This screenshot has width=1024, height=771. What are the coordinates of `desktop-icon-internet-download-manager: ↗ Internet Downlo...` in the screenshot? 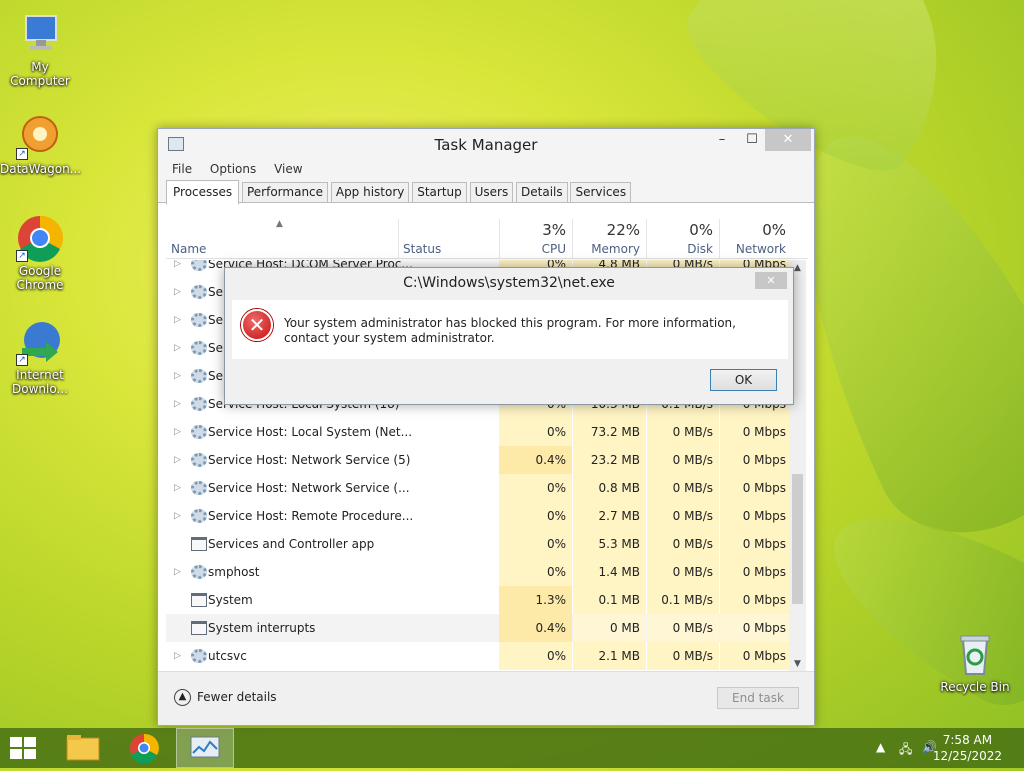 It's located at (40, 357).